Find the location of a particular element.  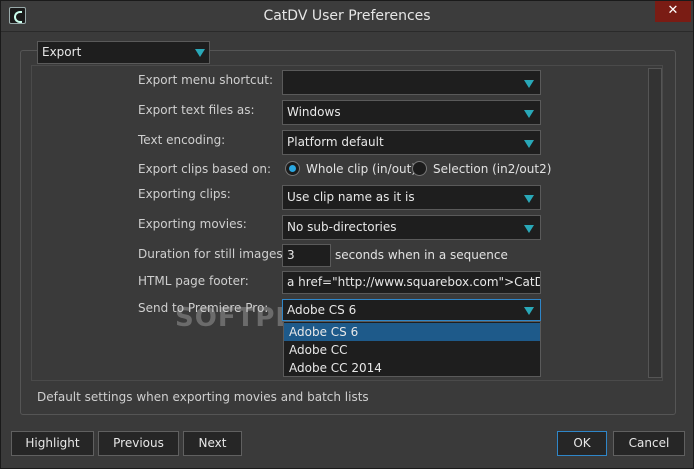

next-button: Next is located at coordinates (212, 443).